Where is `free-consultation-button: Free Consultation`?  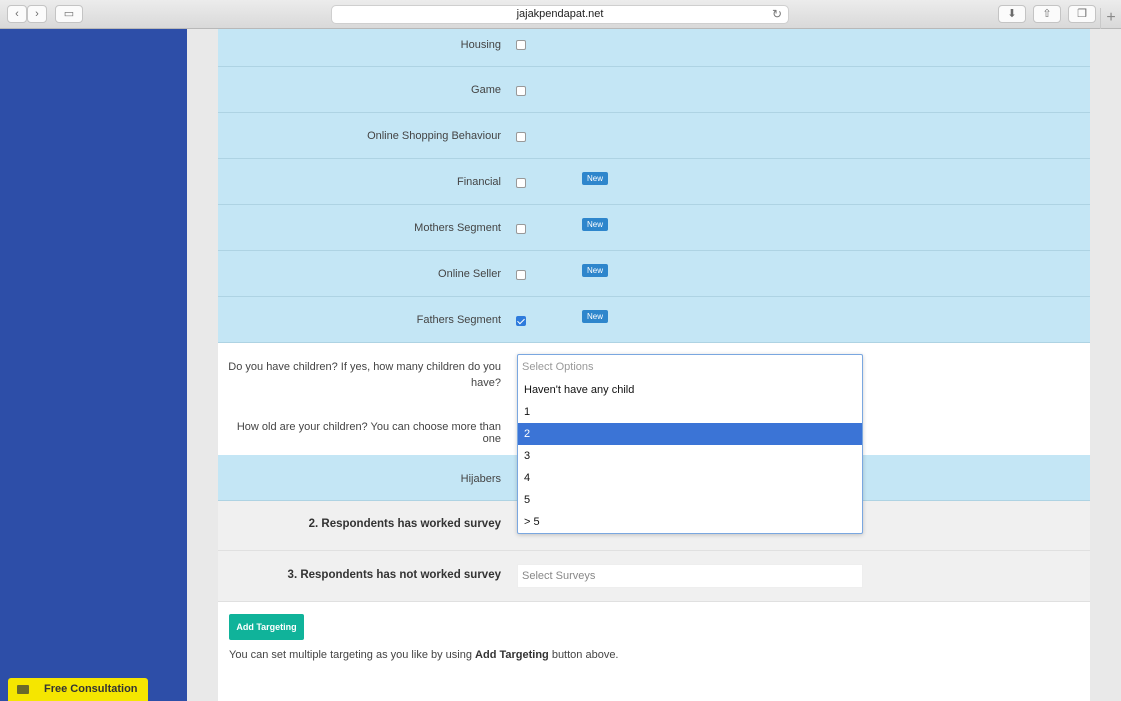
free-consultation-button: Free Consultation is located at coordinates (78, 689).